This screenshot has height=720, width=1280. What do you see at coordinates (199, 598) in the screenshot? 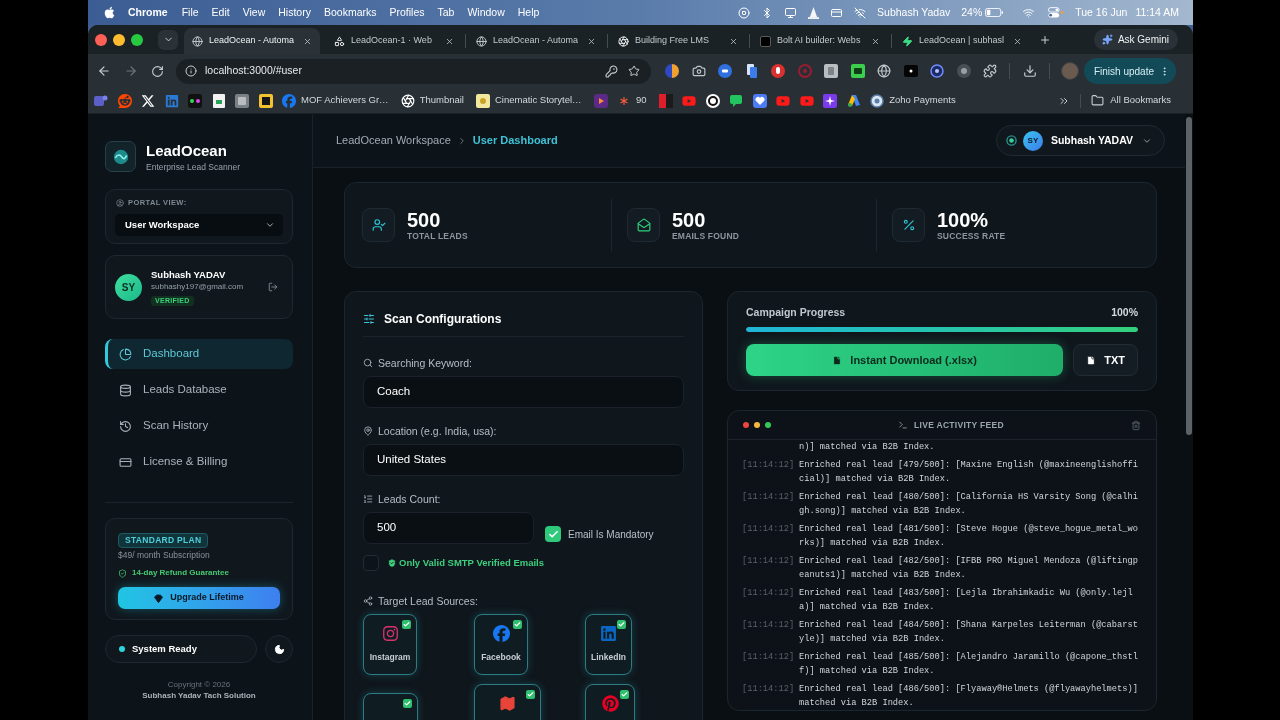
I see `upgrade-button: Upgrade Lifetime` at bounding box center [199, 598].